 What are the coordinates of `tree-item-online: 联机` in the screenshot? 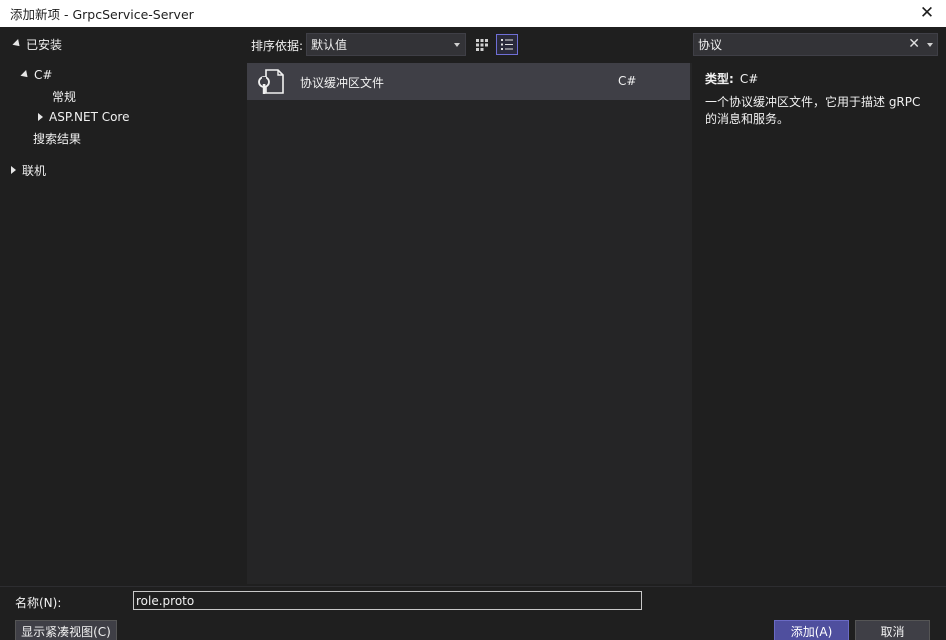 It's located at (28, 170).